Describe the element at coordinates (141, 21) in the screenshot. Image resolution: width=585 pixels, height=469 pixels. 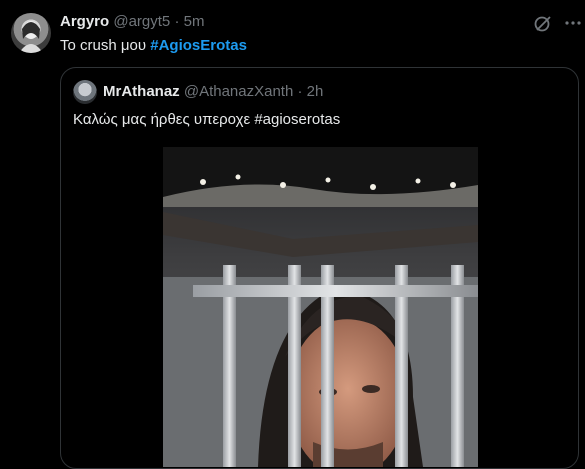
I see `author-handle: @argyt5` at that location.